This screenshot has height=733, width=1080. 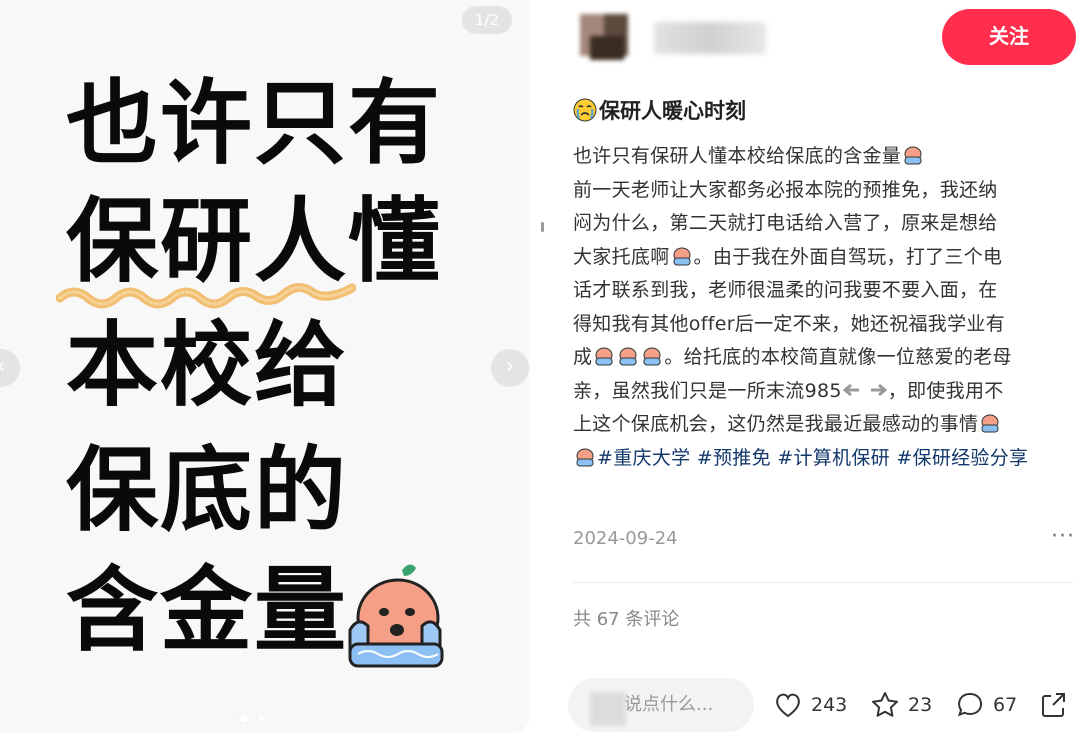 What do you see at coordinates (625, 538) in the screenshot?
I see `post-date: 2024-09-24` at bounding box center [625, 538].